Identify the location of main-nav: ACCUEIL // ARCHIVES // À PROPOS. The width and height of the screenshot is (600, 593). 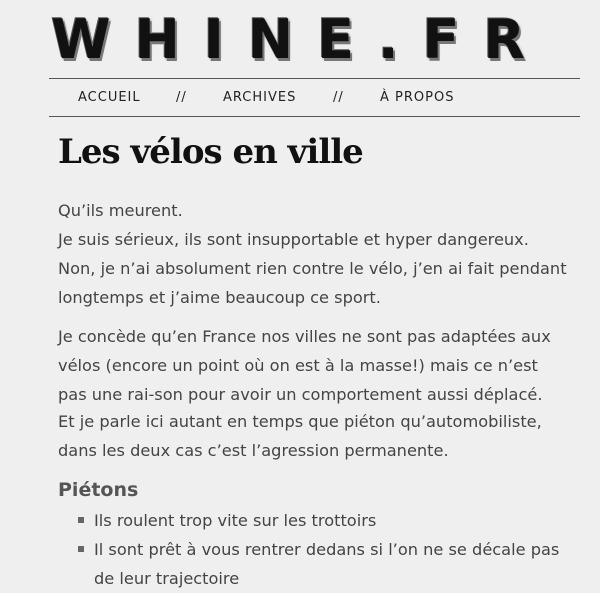
(314, 97).